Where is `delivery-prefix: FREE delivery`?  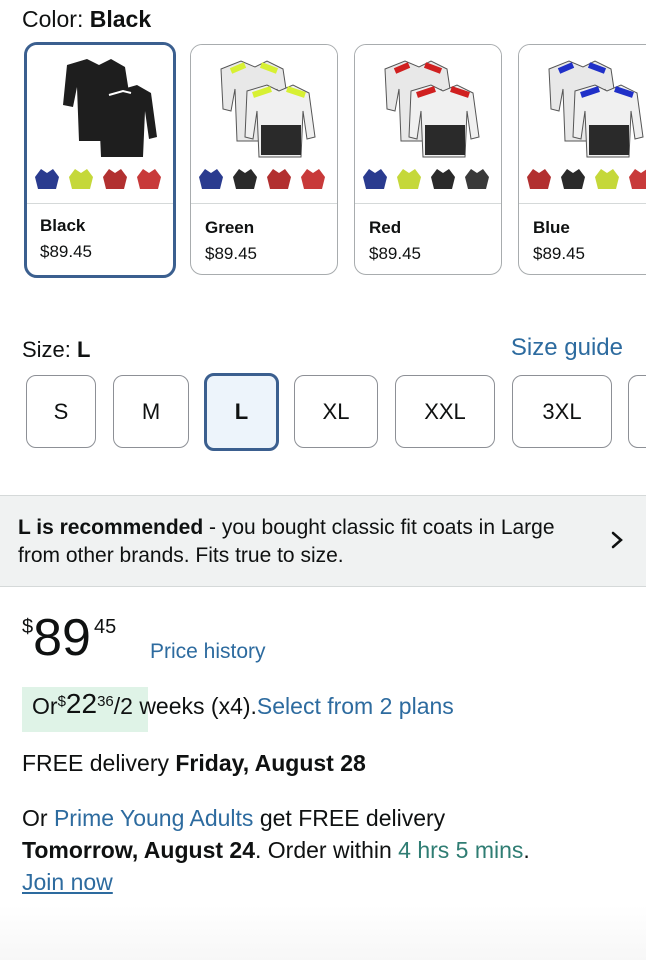 delivery-prefix: FREE delivery is located at coordinates (99, 763).